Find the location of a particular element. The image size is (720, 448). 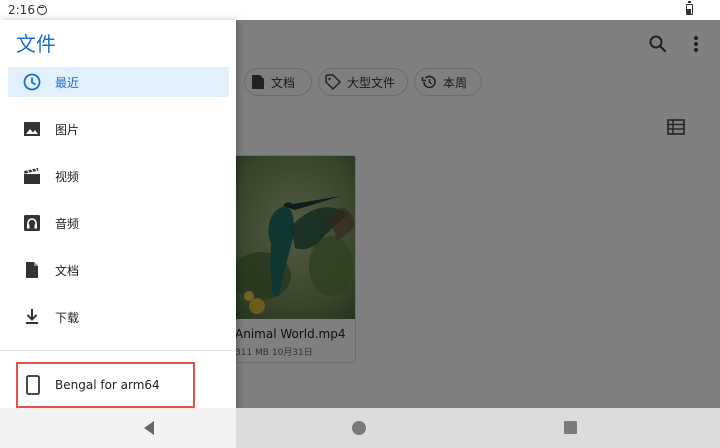

status-bar: 2:16 is located at coordinates (360, 10).